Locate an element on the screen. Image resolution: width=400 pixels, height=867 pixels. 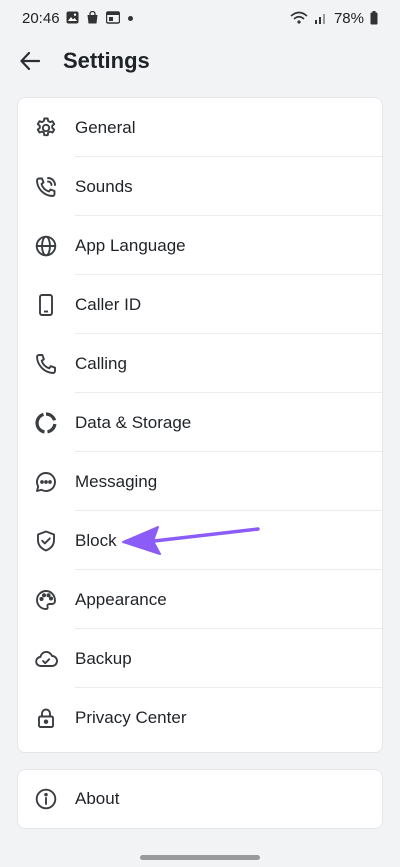
settings-item-label: About is located at coordinates (97, 798).